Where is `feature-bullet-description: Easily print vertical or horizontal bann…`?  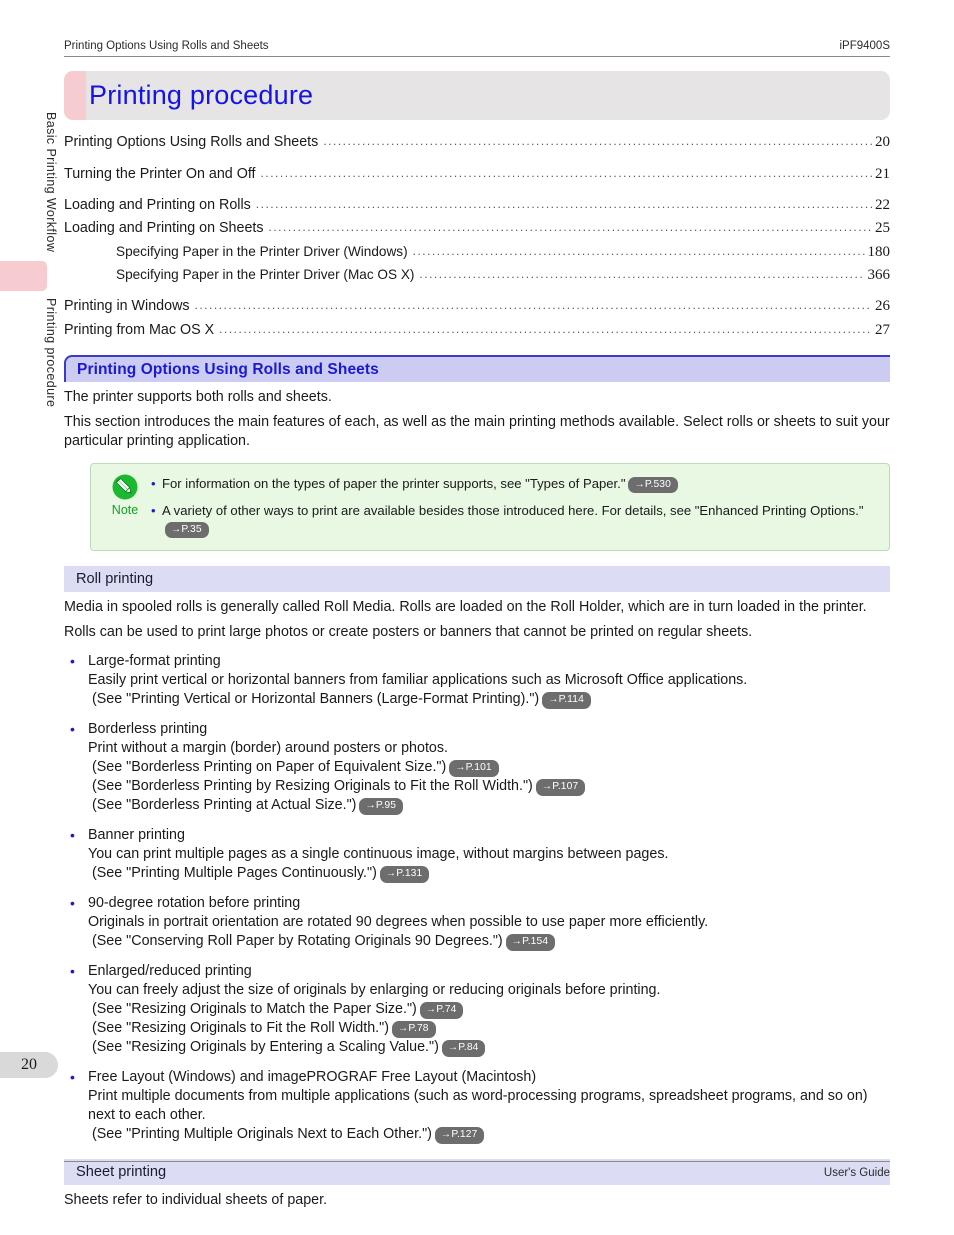 feature-bullet-description: Easily print vertical or horizontal bann… is located at coordinates (418, 680).